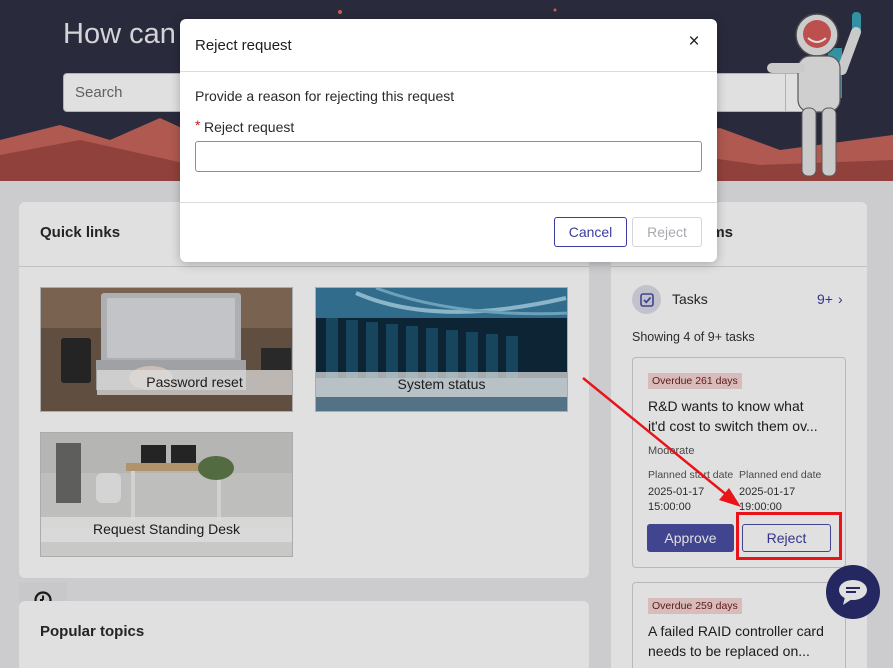 Image resolution: width=893 pixels, height=668 pixels. Describe the element at coordinates (661, 442) in the screenshot. I see `annotation-arrow` at that location.